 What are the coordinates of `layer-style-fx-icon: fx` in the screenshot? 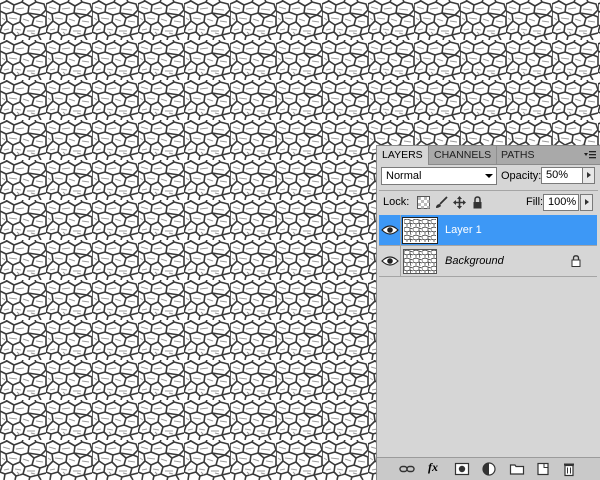 It's located at (433, 467).